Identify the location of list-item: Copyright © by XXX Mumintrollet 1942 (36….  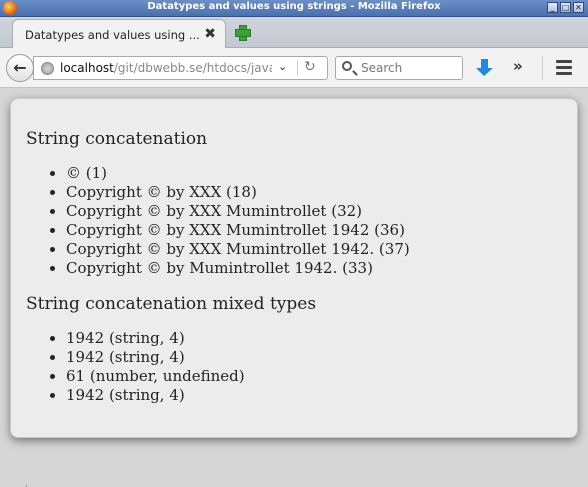
(238, 230).